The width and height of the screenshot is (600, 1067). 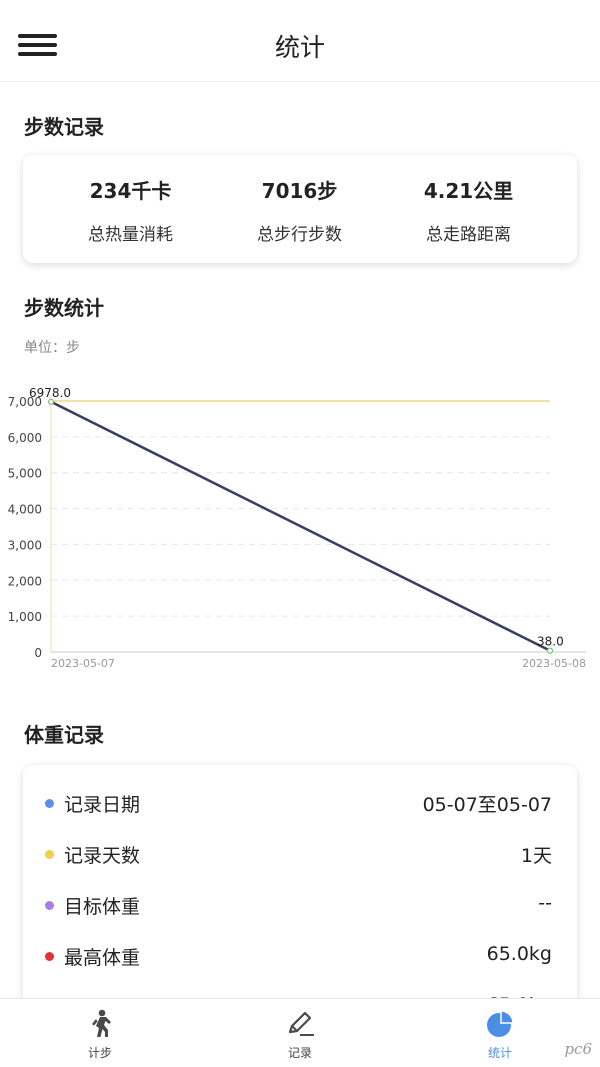 I want to click on x-tick-label: 2023-05-07, so click(x=83, y=663).